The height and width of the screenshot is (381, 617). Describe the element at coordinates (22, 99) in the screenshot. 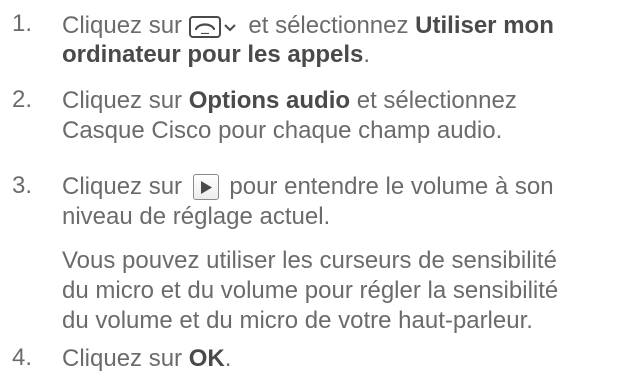

I see `step-number: 2.` at that location.